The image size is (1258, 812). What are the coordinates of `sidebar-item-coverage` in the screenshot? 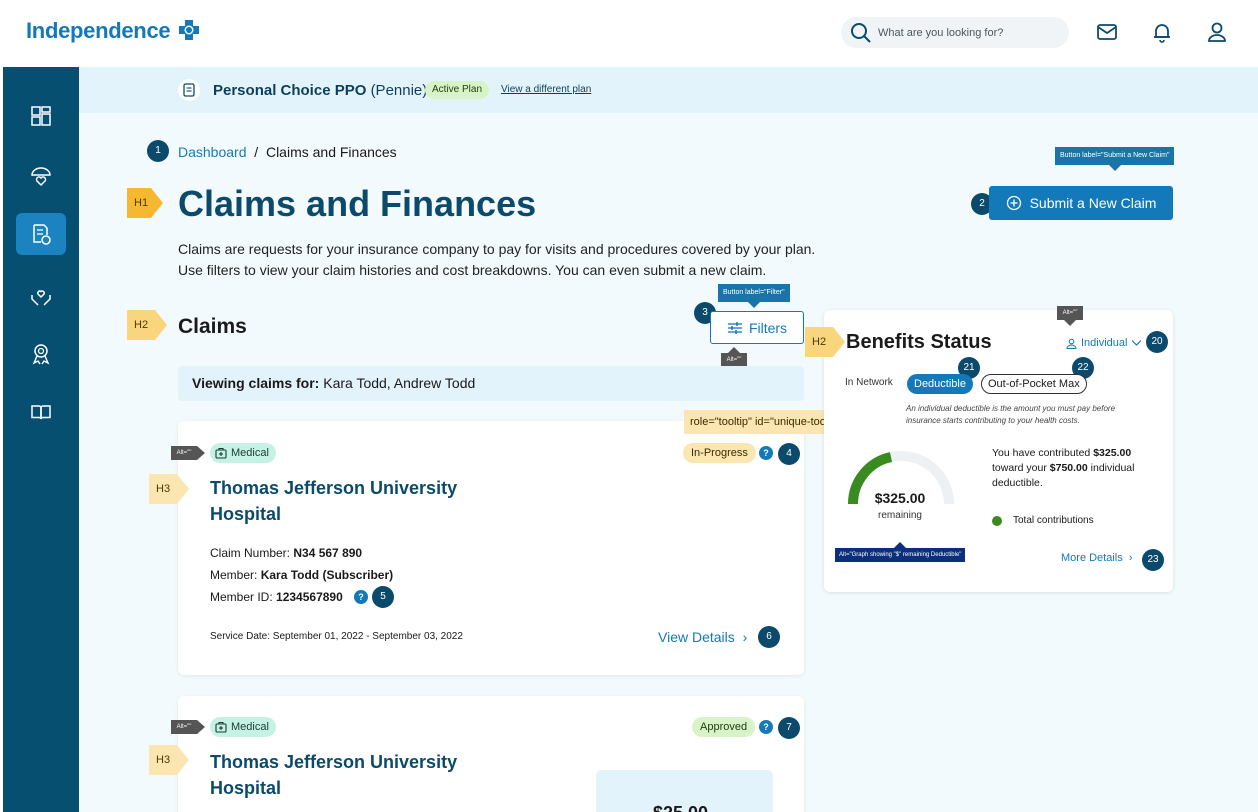 It's located at (41, 176).